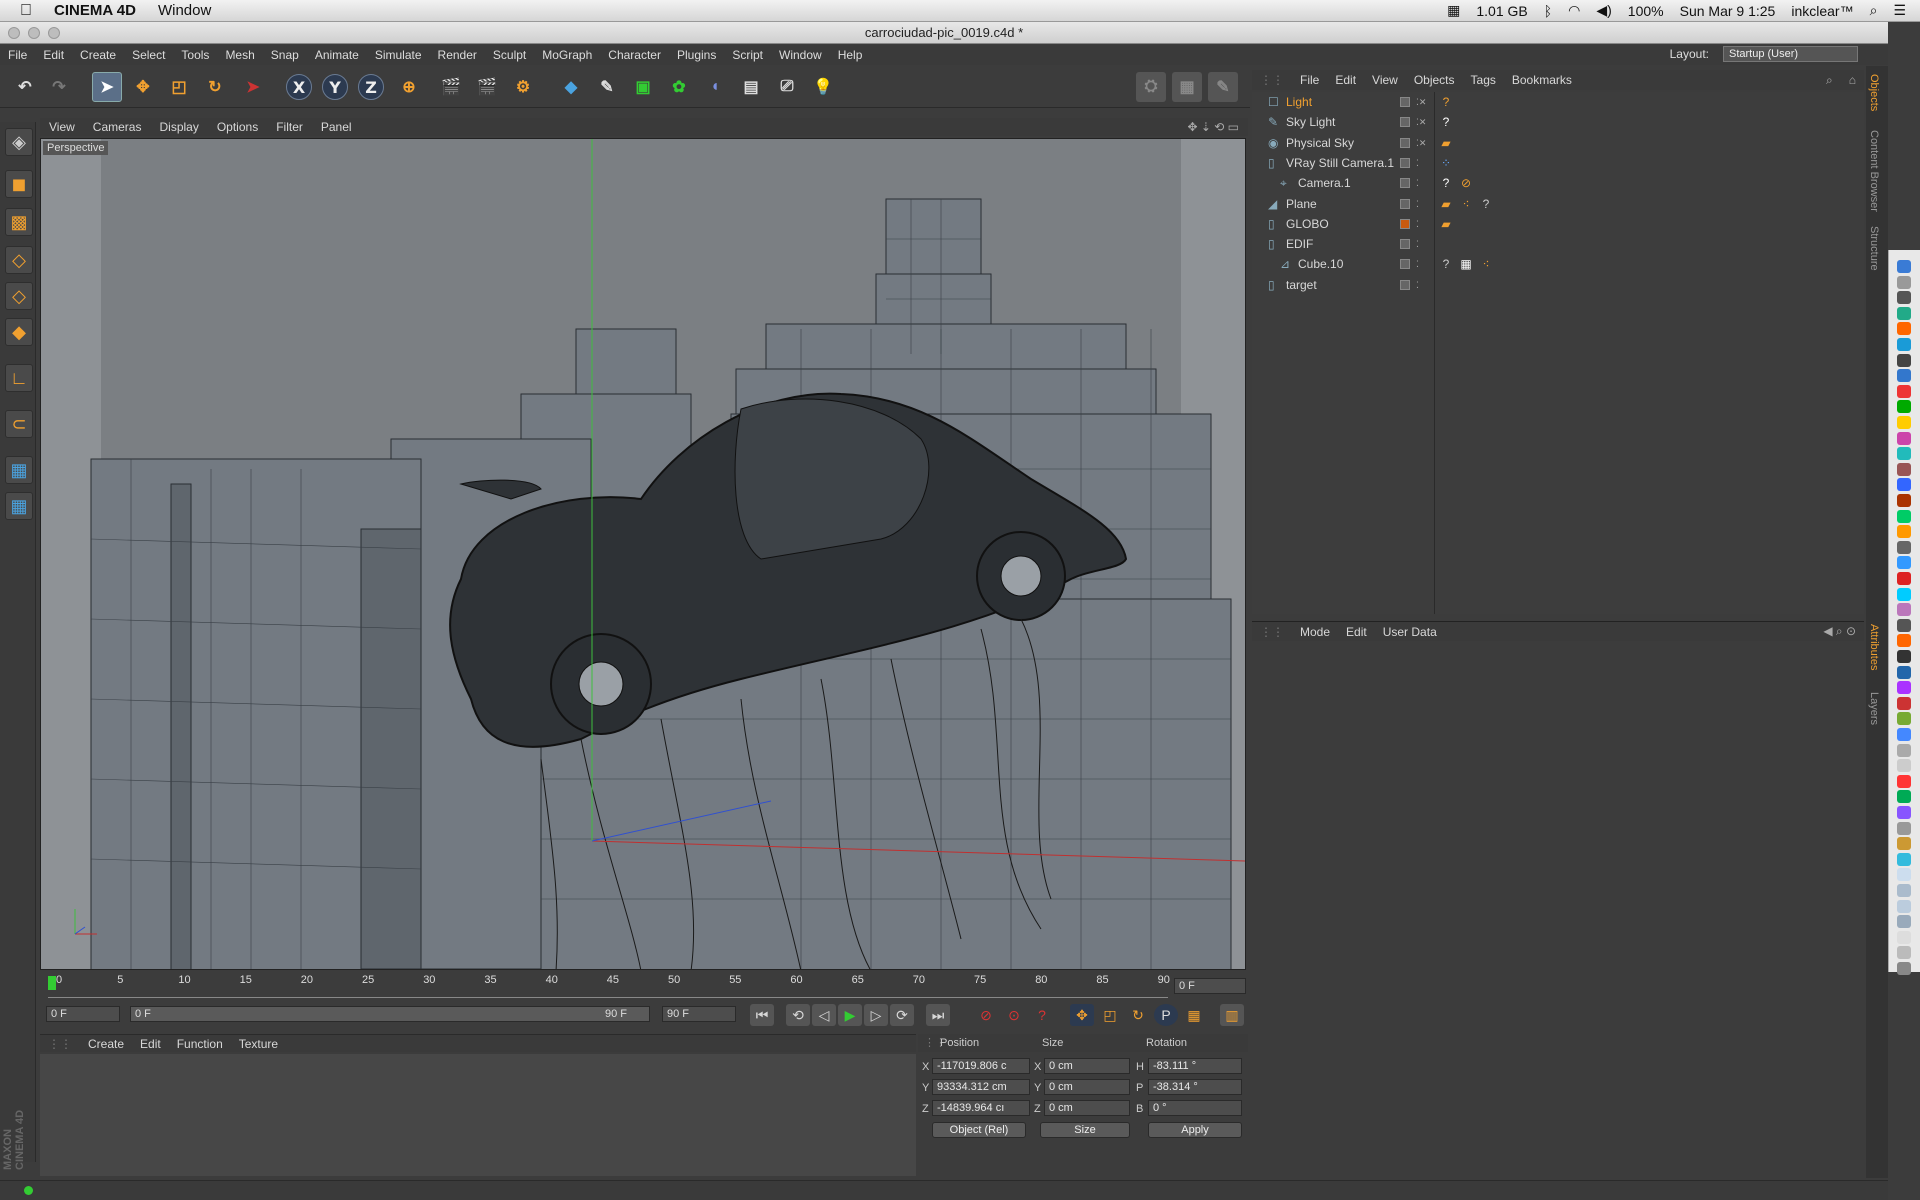  What do you see at coordinates (762, 1015) in the screenshot?
I see `go-to-start-icon: ⏮` at bounding box center [762, 1015].